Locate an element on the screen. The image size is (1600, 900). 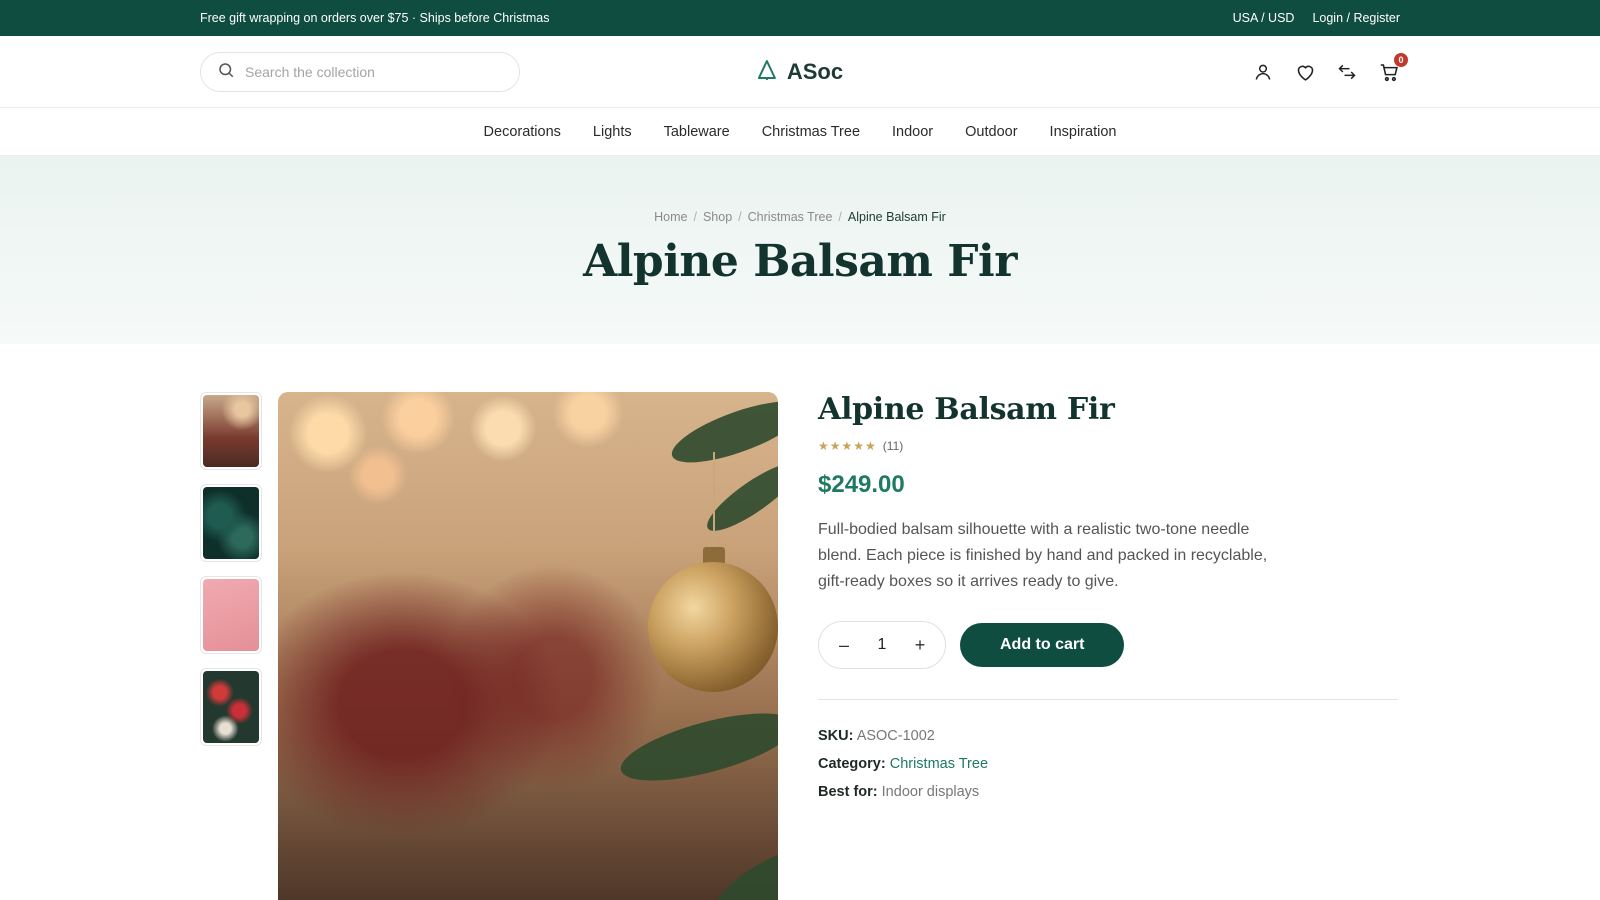
quantity-decrease-button: – is located at coordinates (844, 645).